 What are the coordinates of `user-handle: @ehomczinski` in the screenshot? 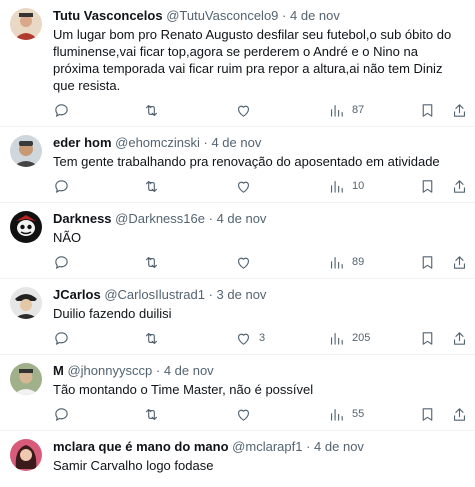 It's located at (157, 142).